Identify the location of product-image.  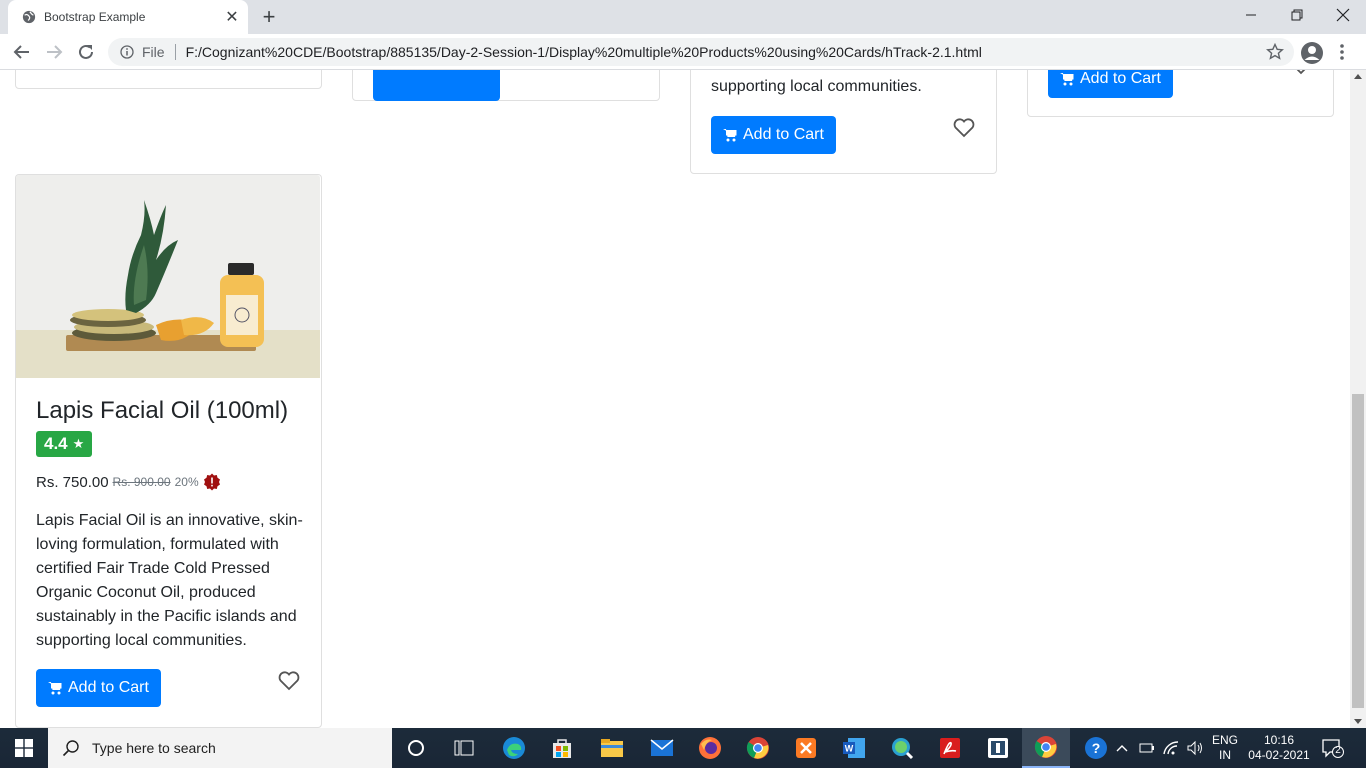
(168, 276).